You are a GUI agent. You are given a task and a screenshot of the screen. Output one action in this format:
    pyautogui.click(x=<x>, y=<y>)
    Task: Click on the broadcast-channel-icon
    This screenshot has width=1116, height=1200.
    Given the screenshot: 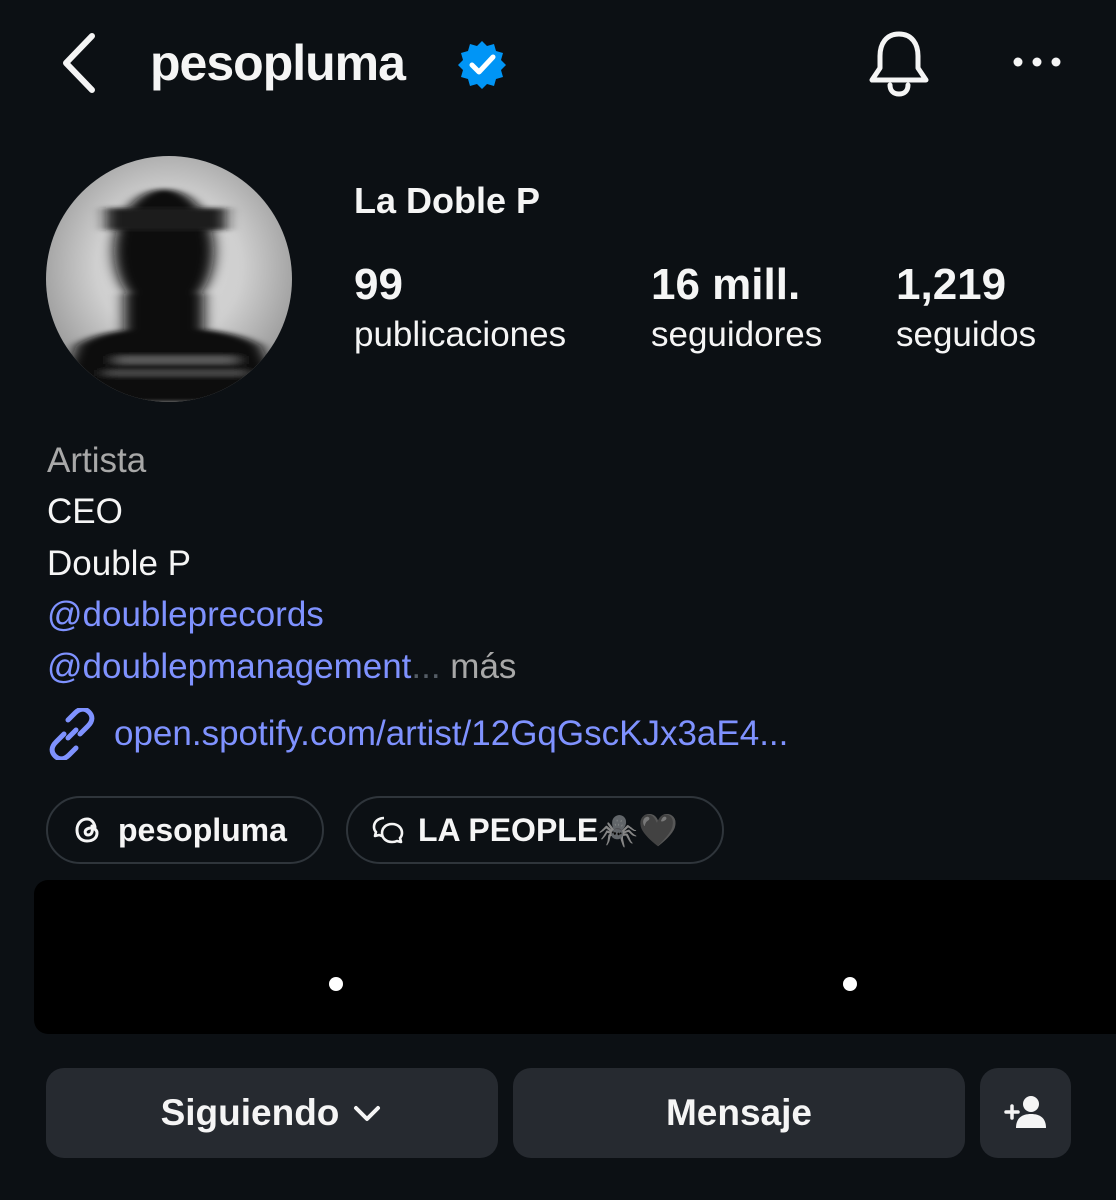 What is the action you would take?
    pyautogui.click(x=388, y=830)
    